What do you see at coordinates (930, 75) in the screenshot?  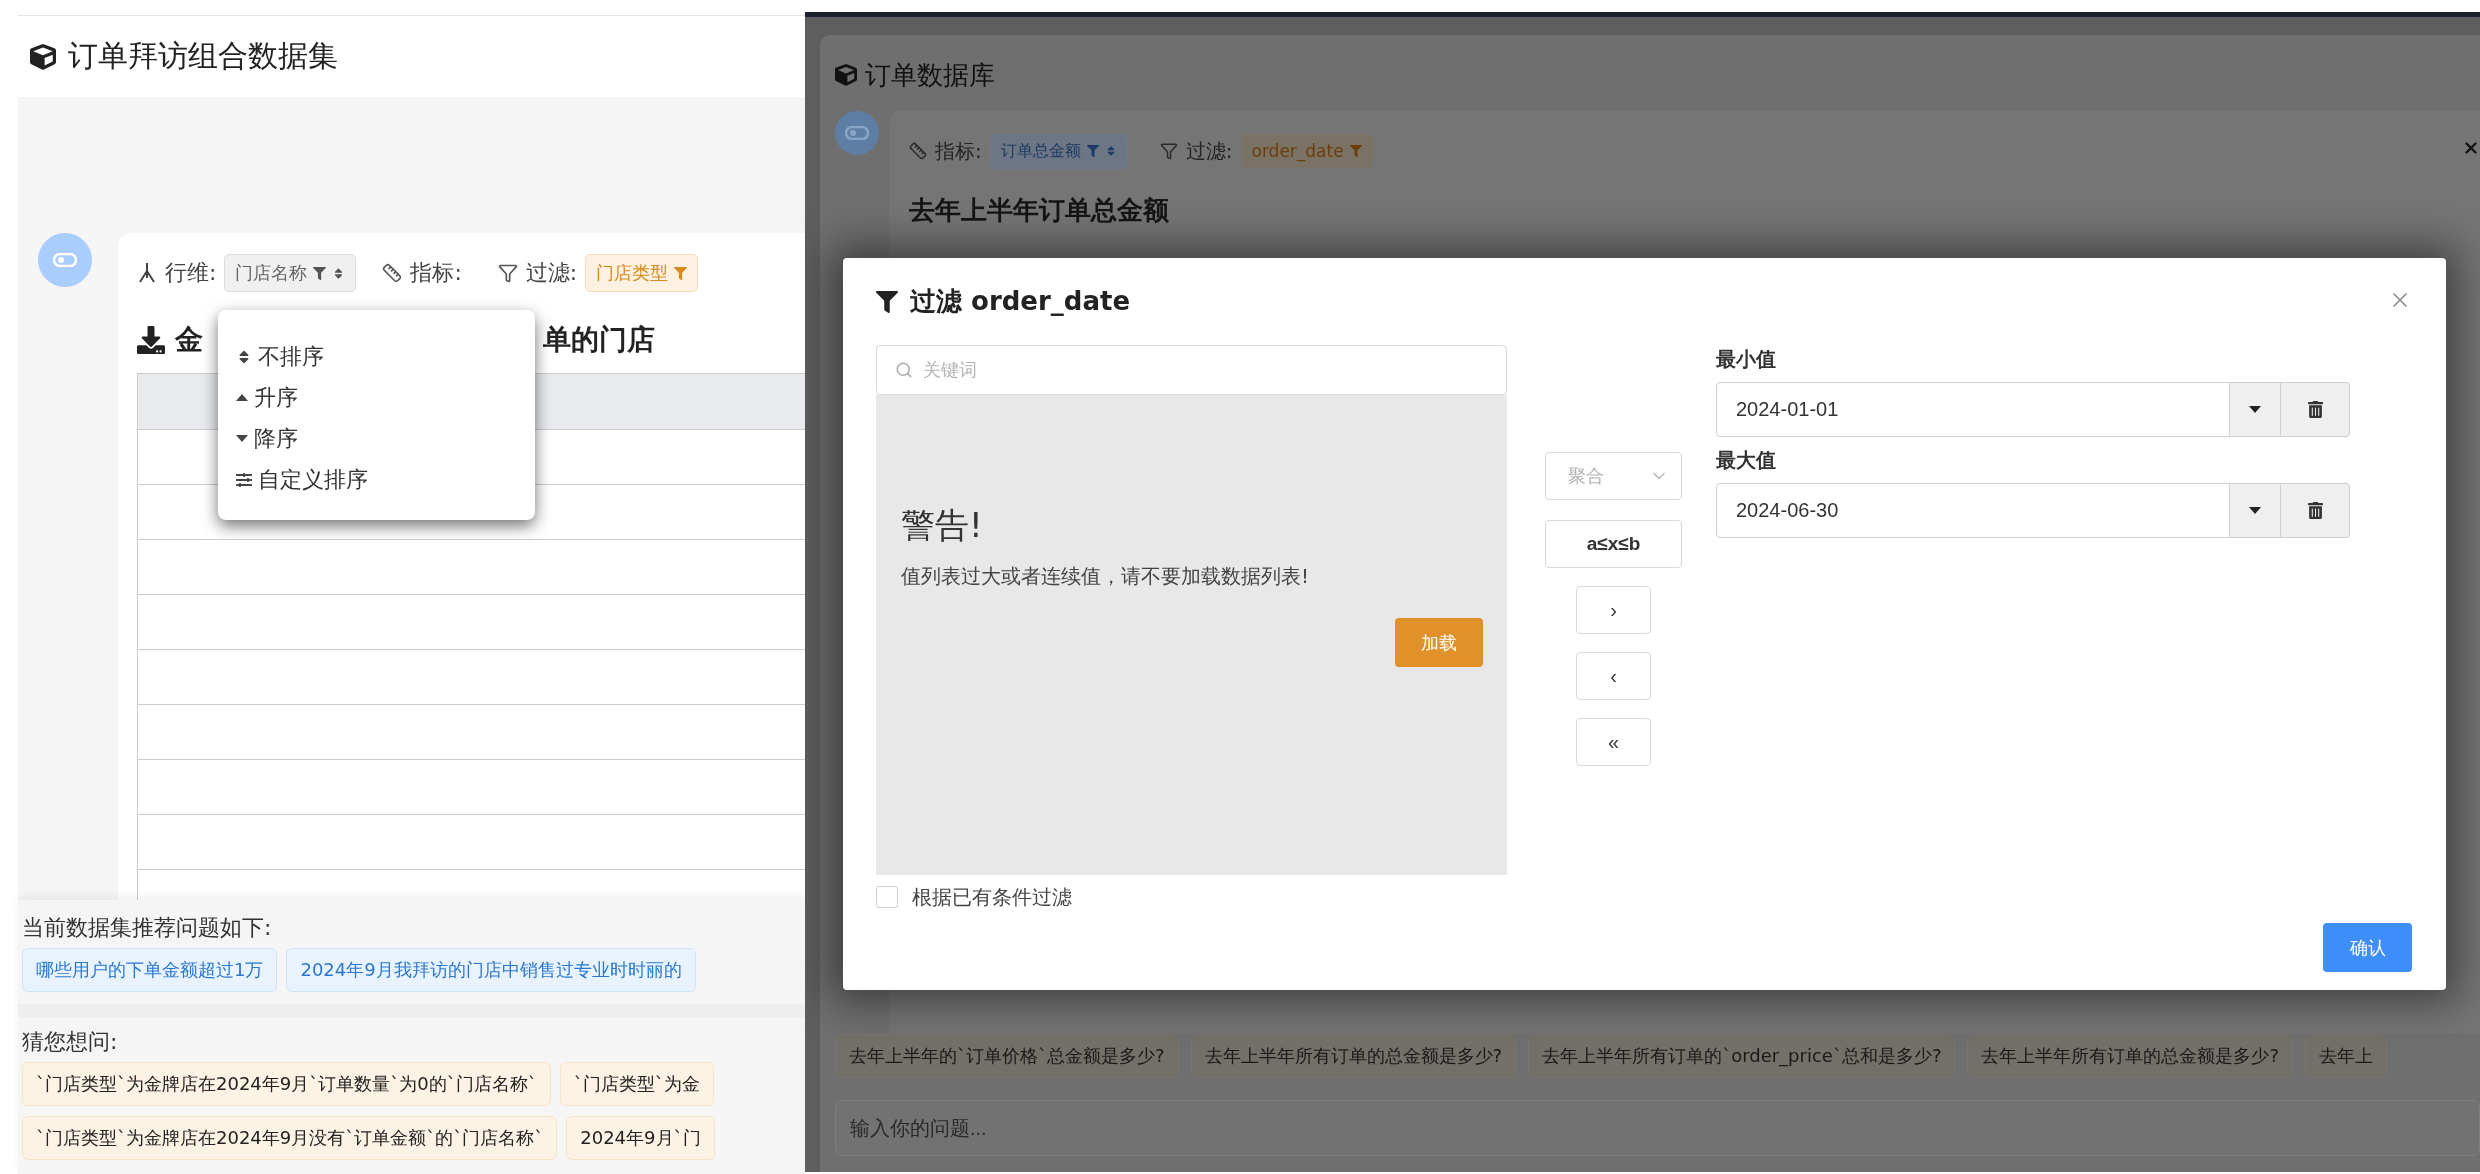 I see `dataset-title: 订单数据库` at bounding box center [930, 75].